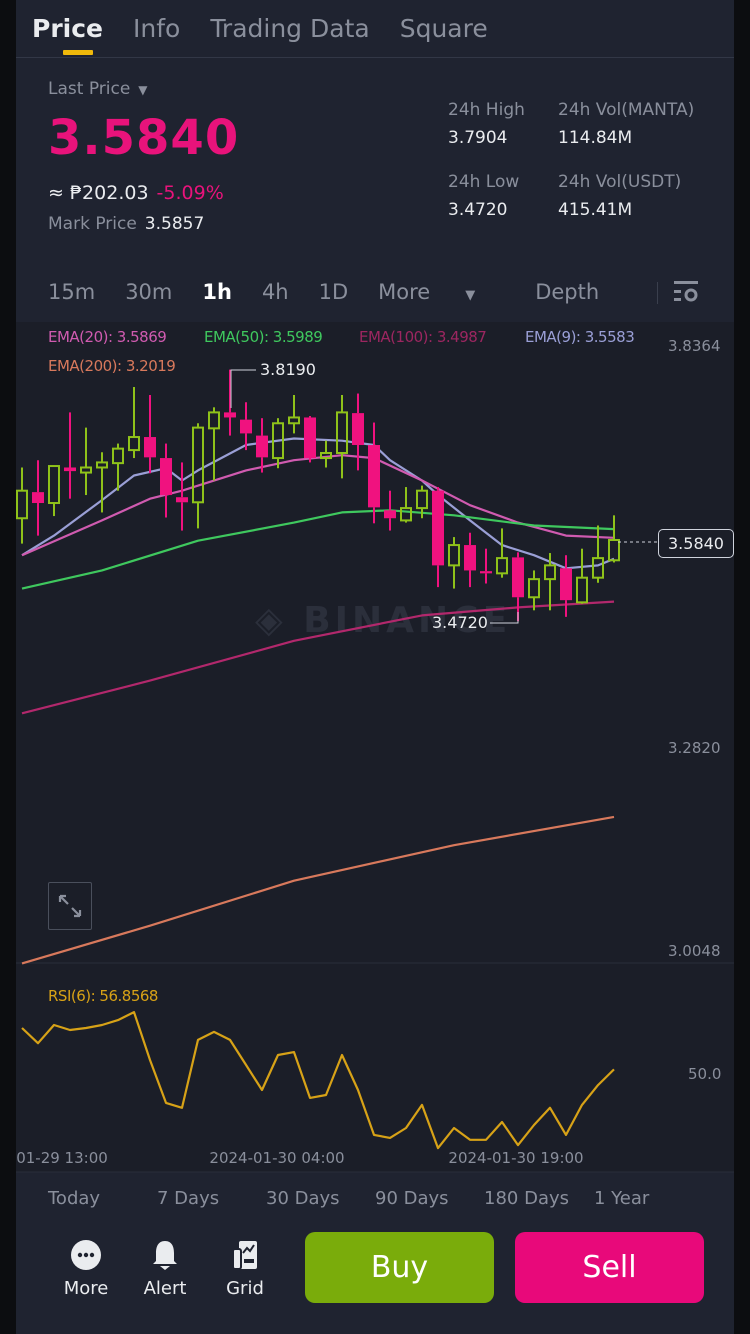  I want to click on low-annotation: 3.4720, so click(460, 622).